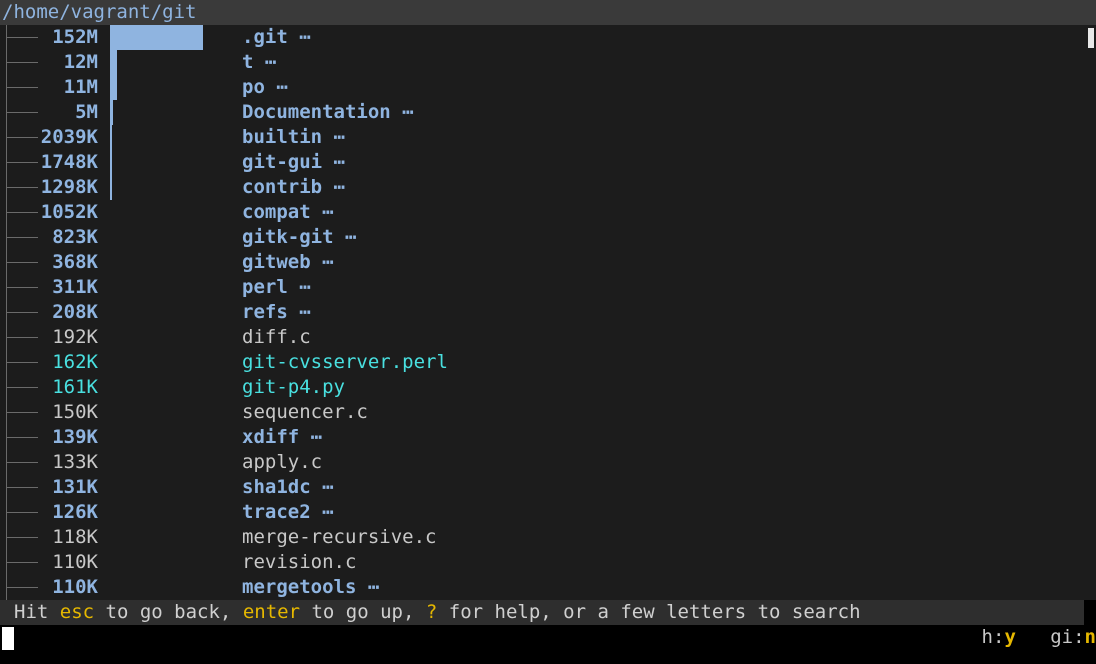 Image resolution: width=1096 pixels, height=664 pixels. I want to click on tree-row: 311K perl ⋯, so click(540, 287).